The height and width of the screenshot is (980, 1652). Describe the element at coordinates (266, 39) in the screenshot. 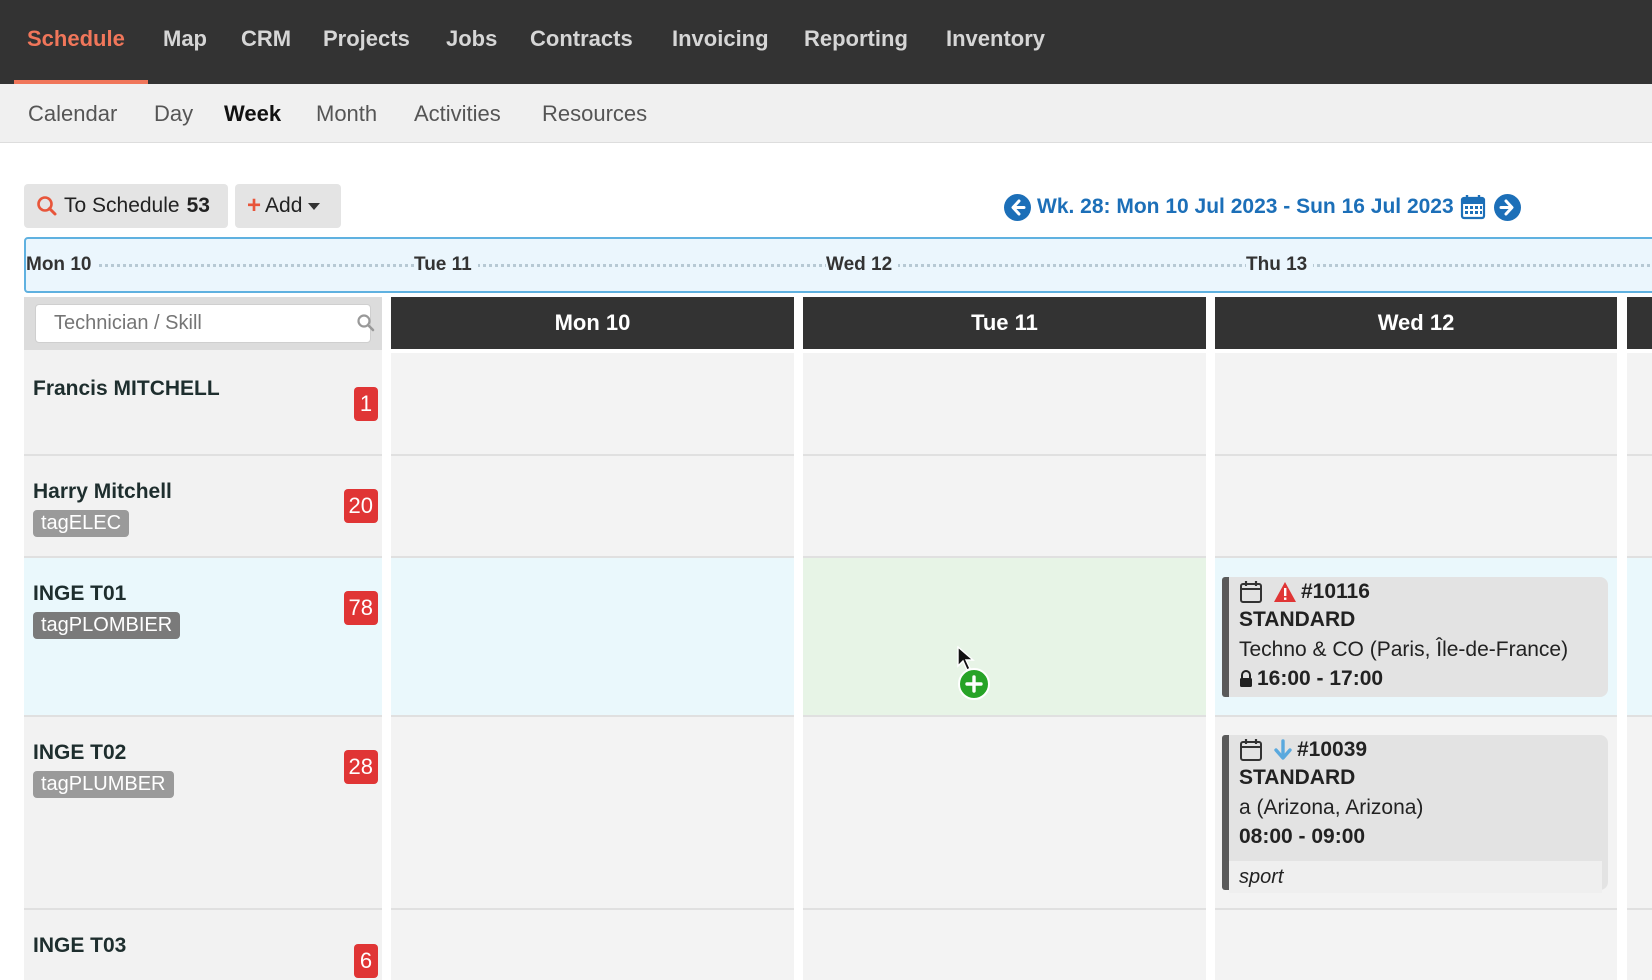

I see `nav-crm: CRM` at that location.